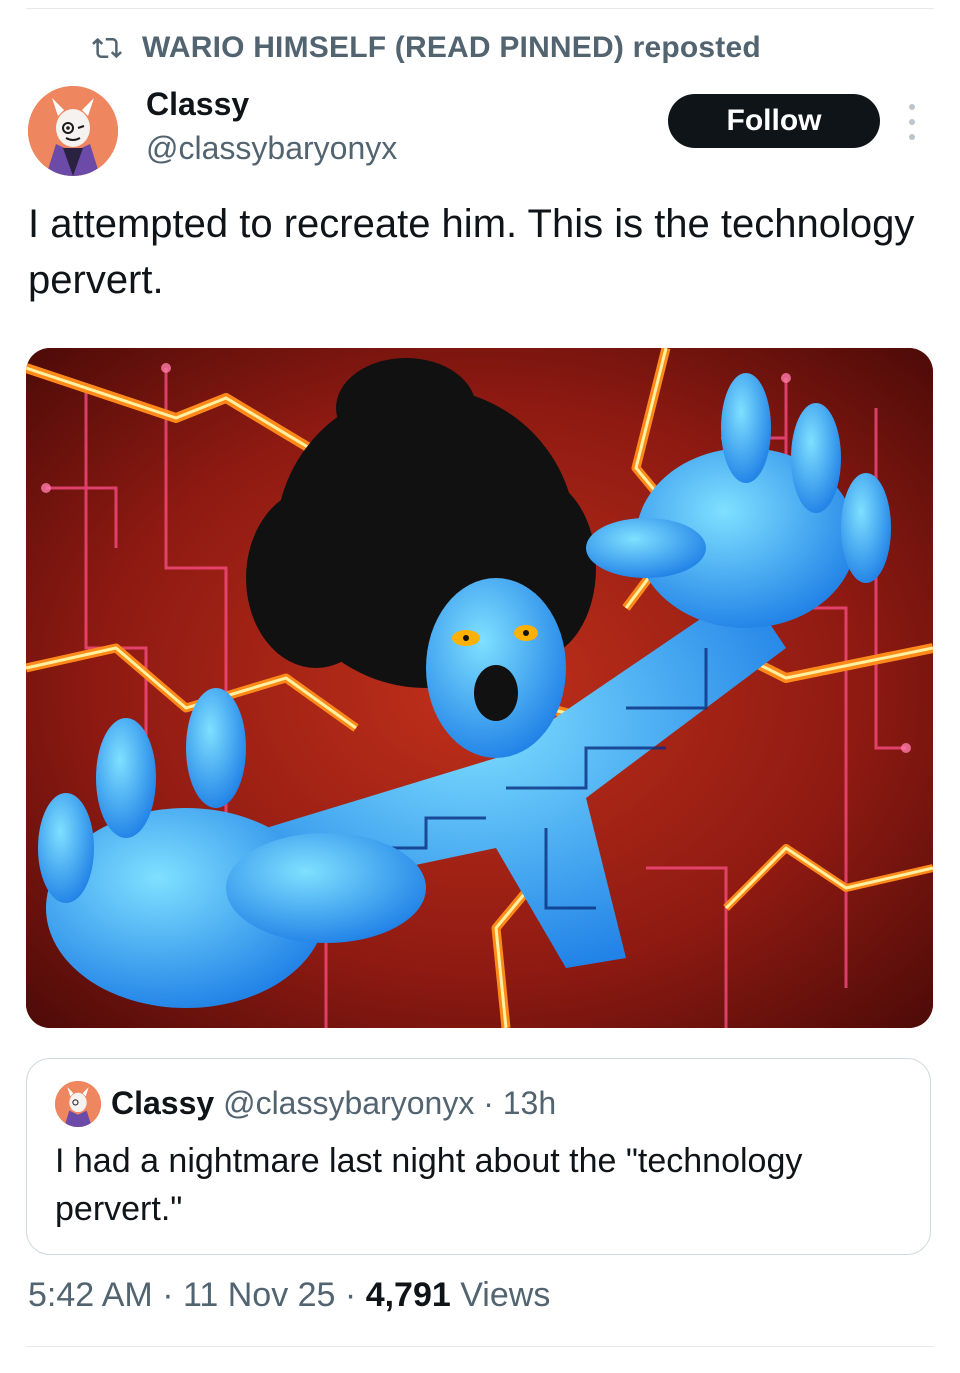 The height and width of the screenshot is (1373, 960). What do you see at coordinates (271, 148) in the screenshot?
I see `author-handle: @classybaryonyx` at bounding box center [271, 148].